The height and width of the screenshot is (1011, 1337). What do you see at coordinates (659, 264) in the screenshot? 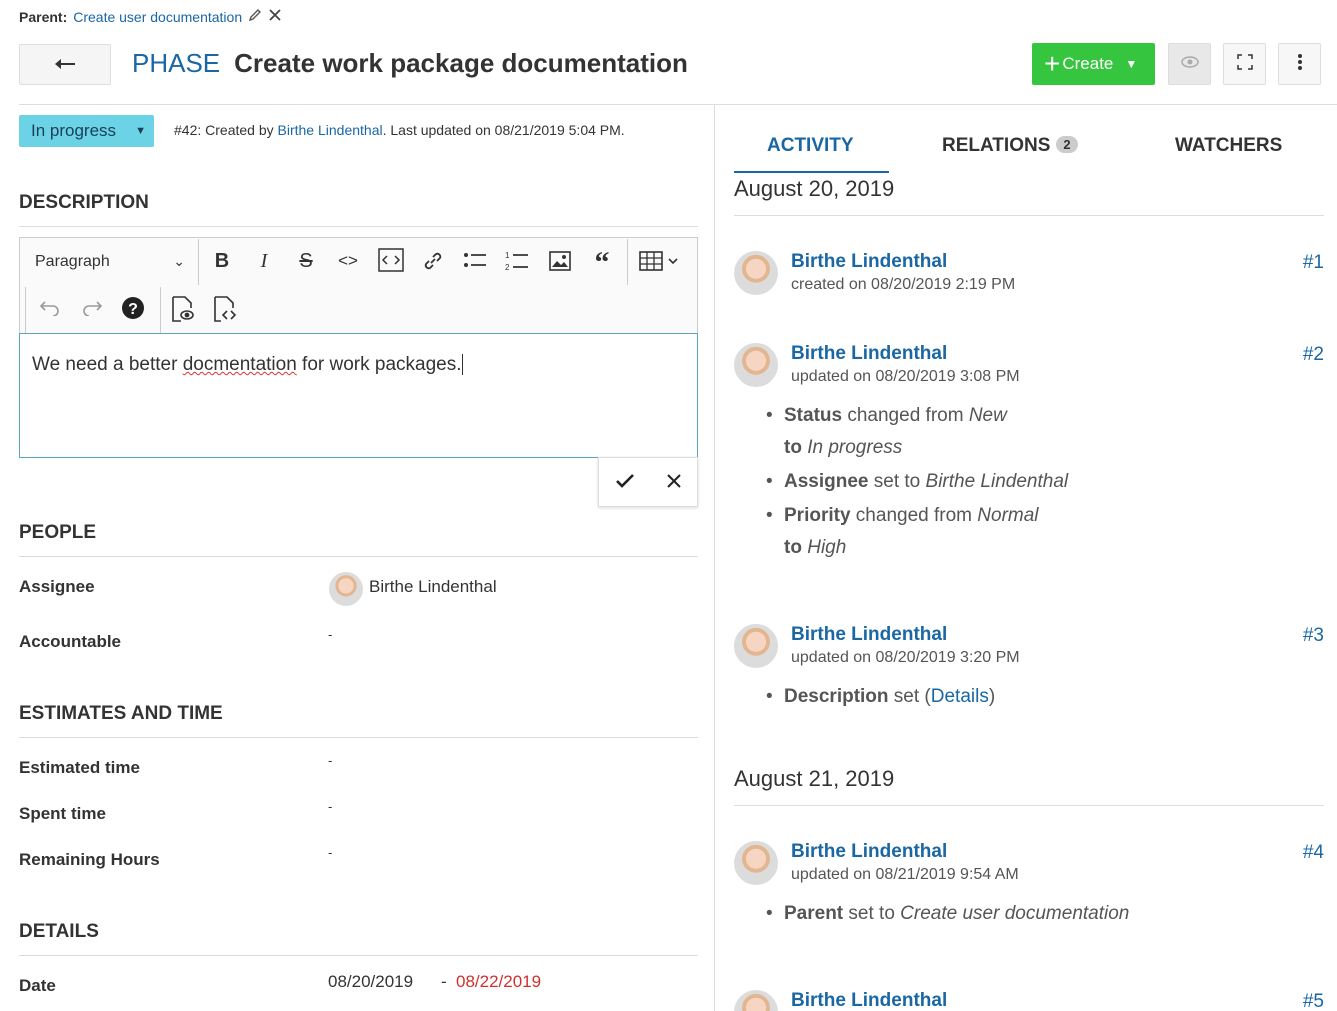
I see `table-icon` at bounding box center [659, 264].